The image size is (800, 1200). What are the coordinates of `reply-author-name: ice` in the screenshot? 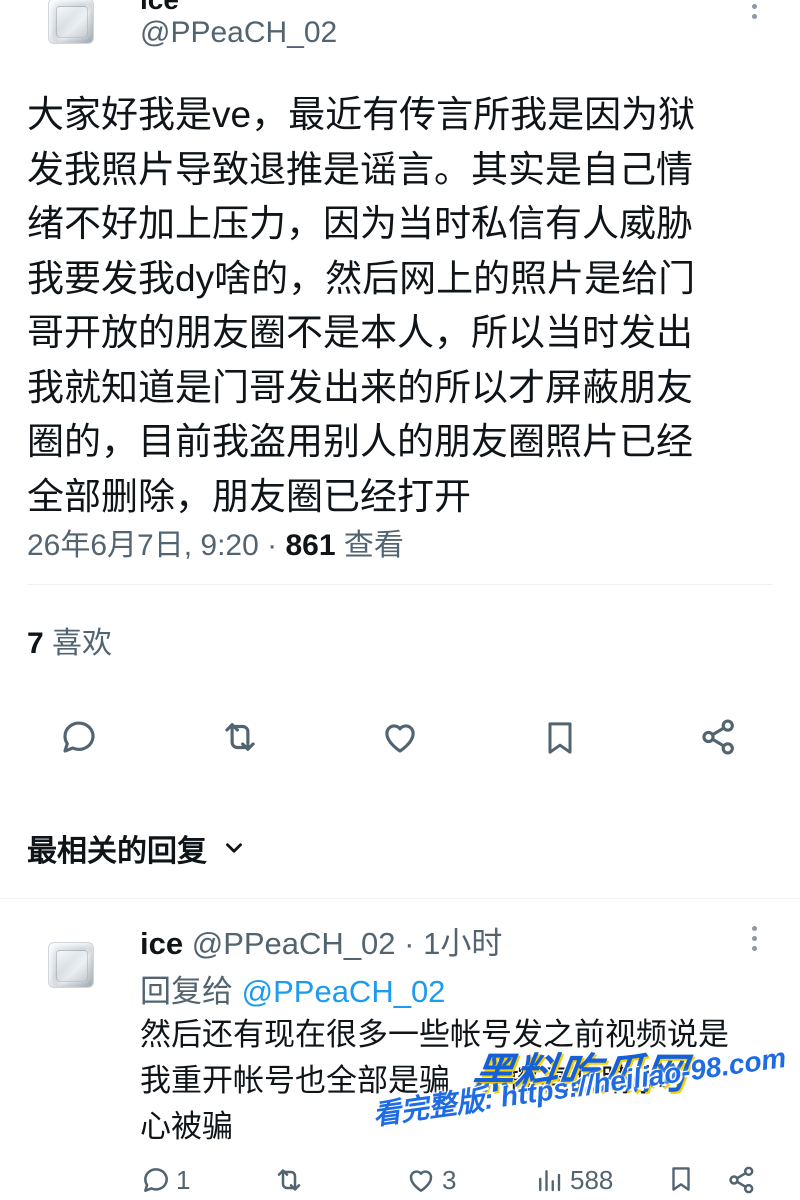 It's located at (161, 943).